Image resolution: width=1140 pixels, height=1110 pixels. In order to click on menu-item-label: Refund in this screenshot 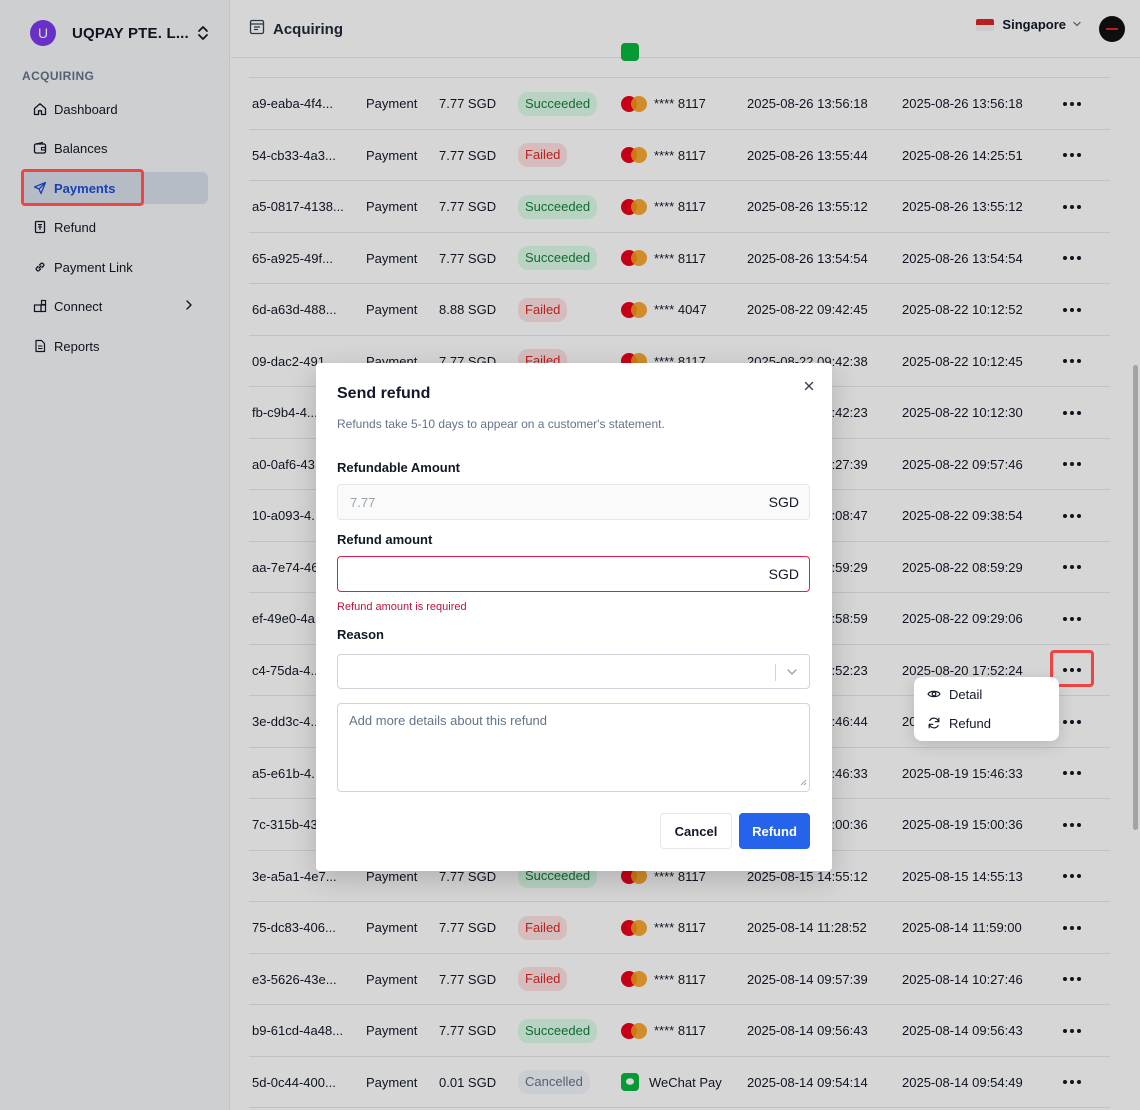, I will do `click(970, 723)`.